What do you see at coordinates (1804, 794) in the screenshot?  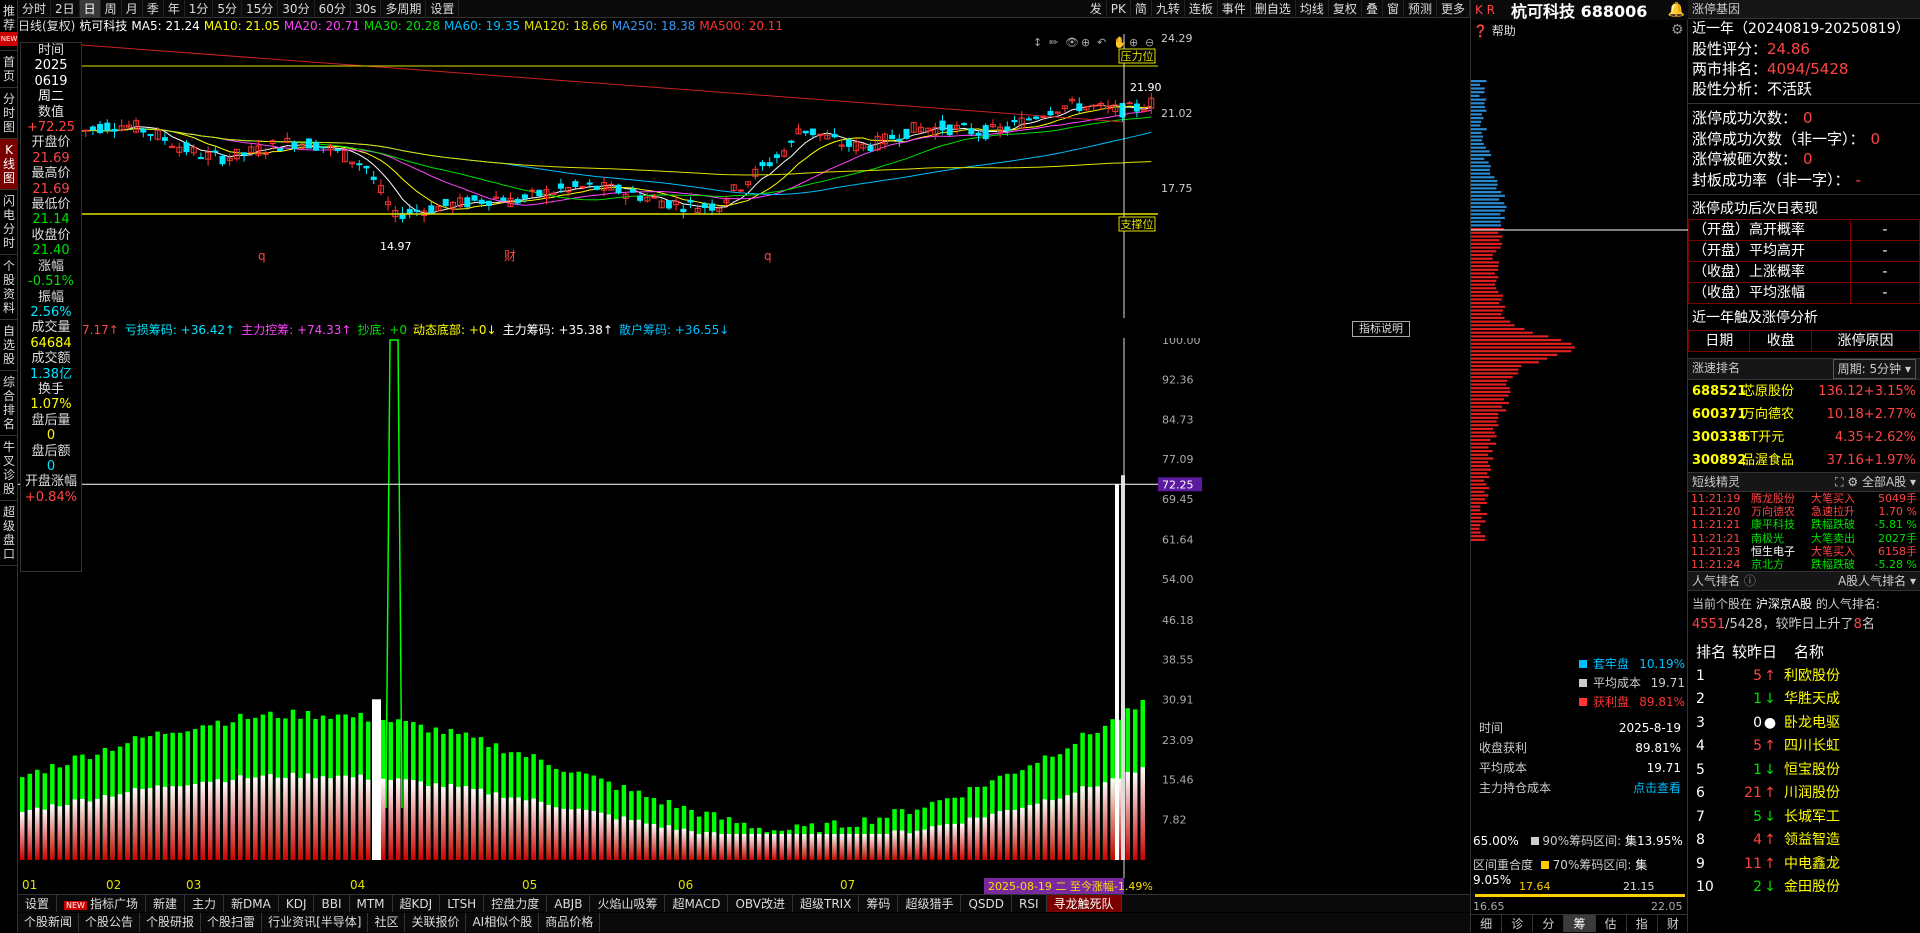 I see `rank-row: 6 21 ↑ 川润股份` at bounding box center [1804, 794].